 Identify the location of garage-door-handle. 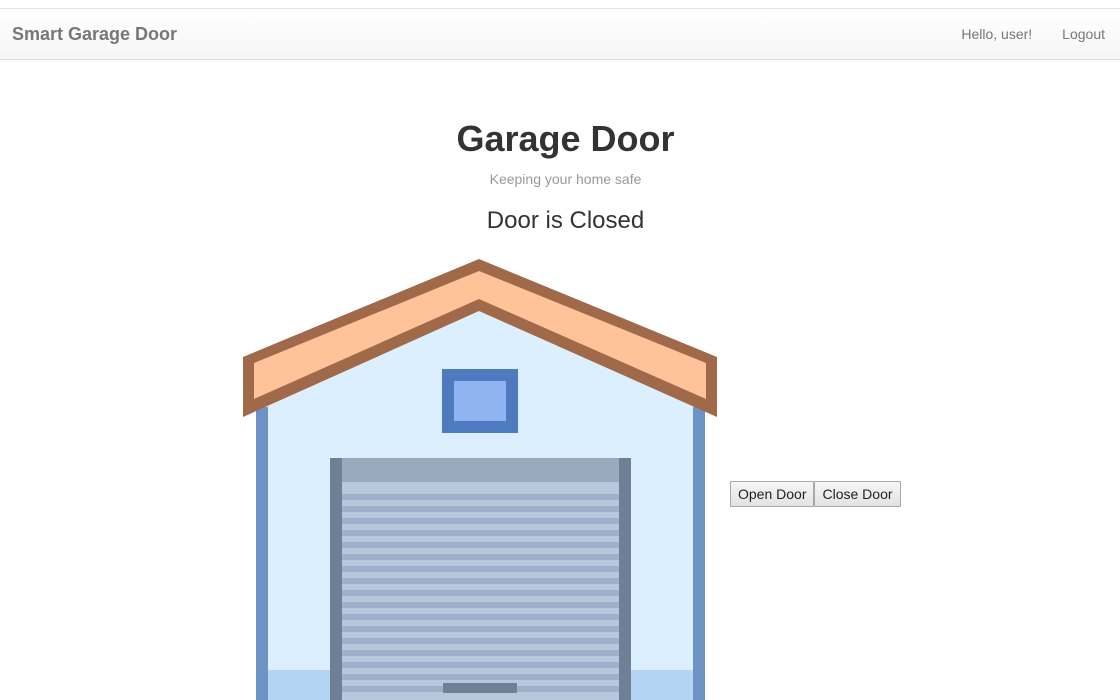
(480, 688).